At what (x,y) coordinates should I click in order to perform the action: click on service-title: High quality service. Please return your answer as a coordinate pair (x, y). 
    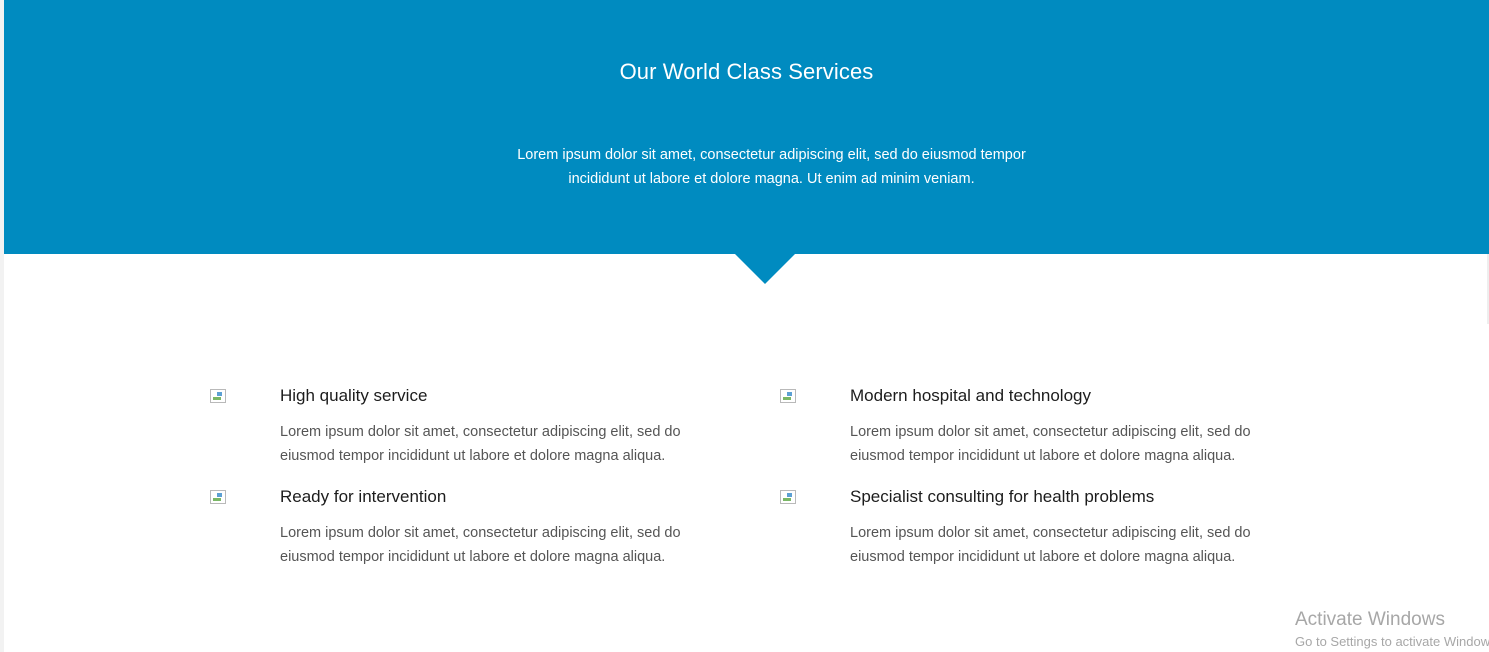
    Looking at the image, I should click on (354, 395).